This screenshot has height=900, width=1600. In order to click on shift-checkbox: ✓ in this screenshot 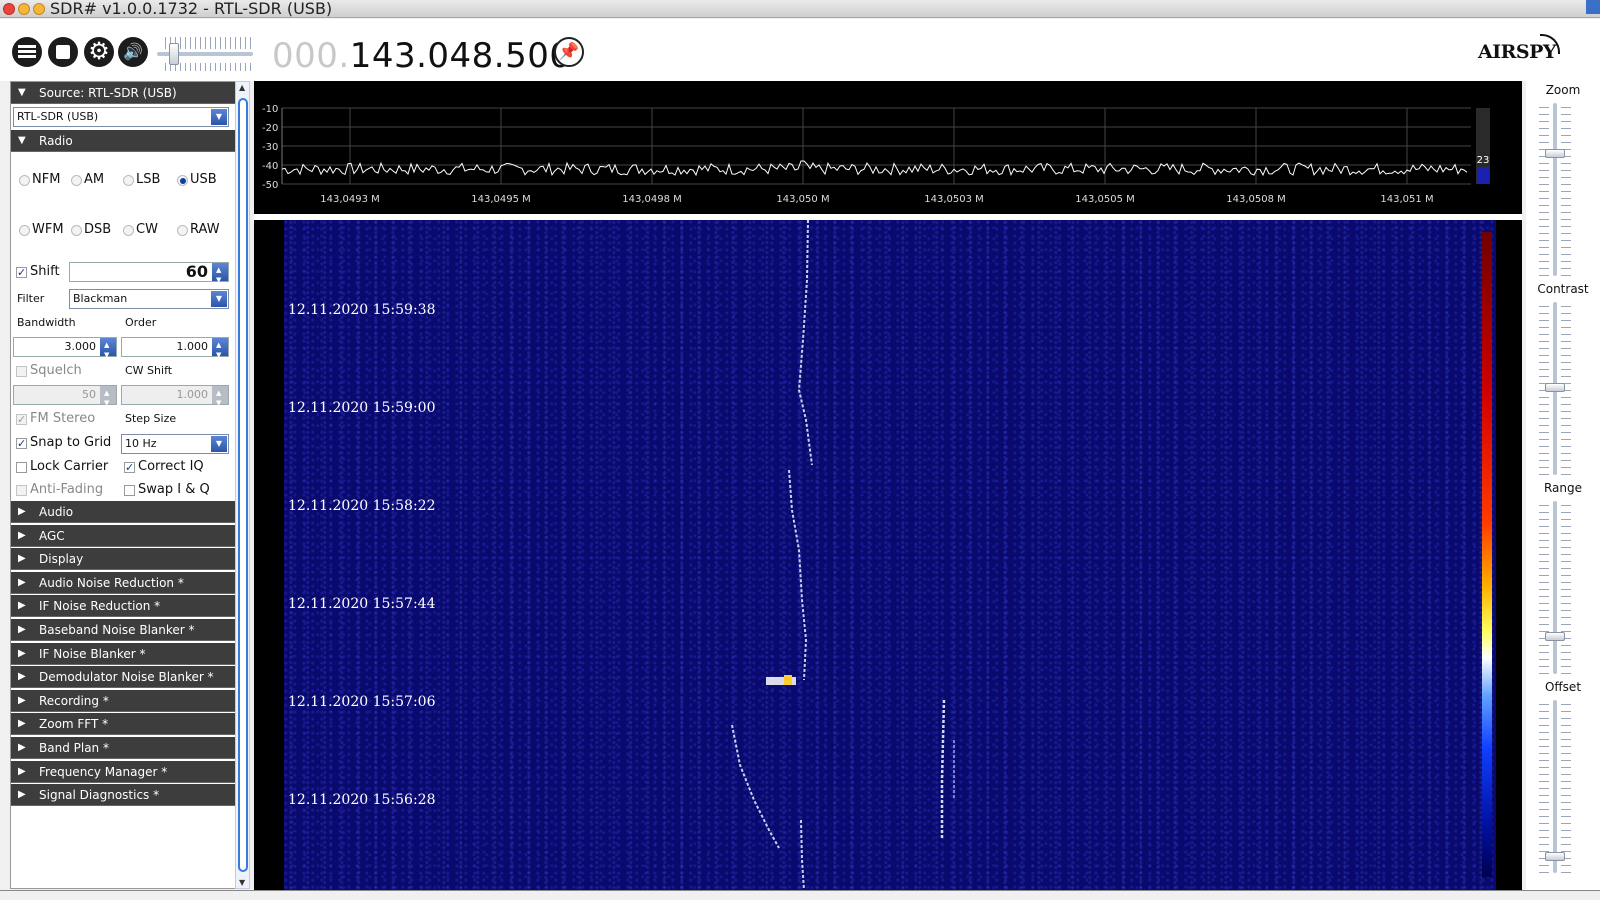, I will do `click(21, 272)`.